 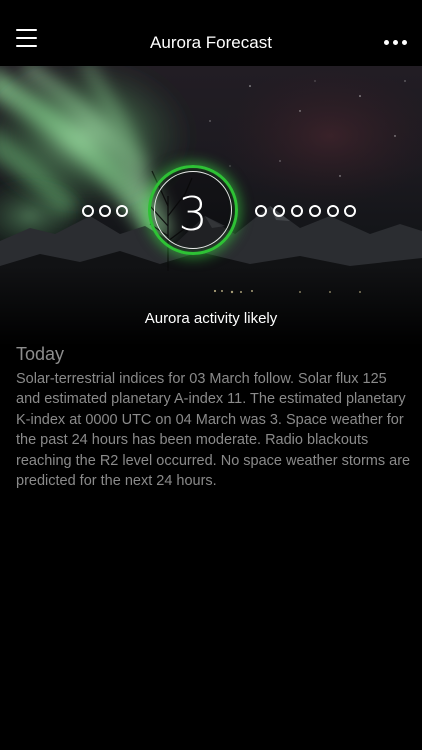 What do you see at coordinates (386, 42) in the screenshot?
I see `more-dots-icon` at bounding box center [386, 42].